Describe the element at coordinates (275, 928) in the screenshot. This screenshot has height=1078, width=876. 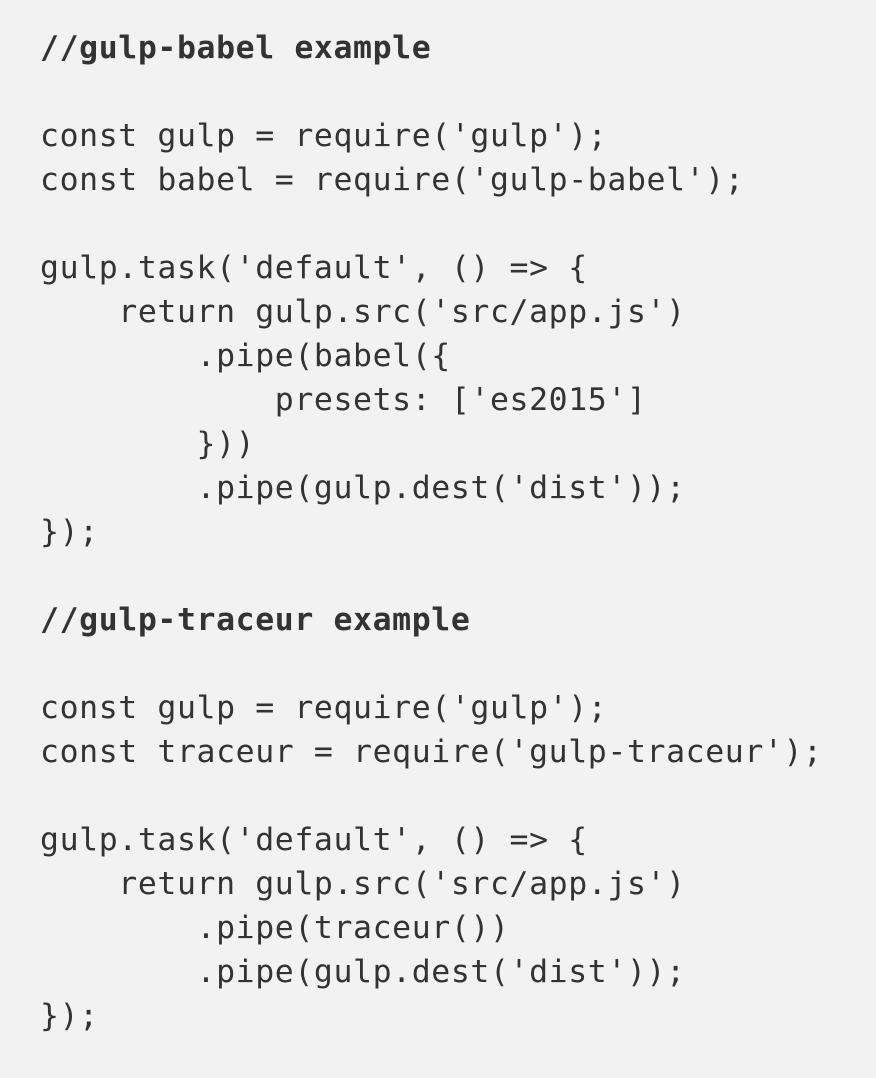
I see `code-line: .pipe(traceur())` at that location.